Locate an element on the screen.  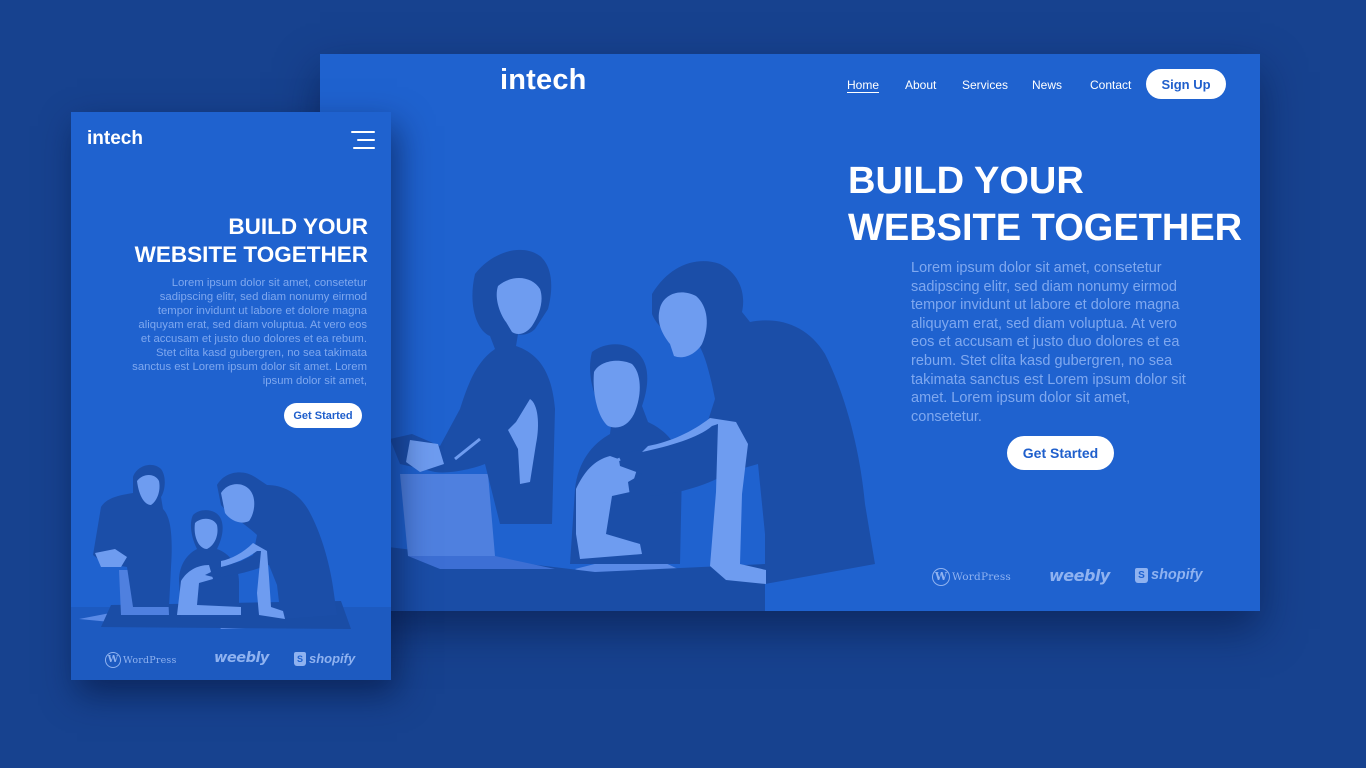
get-started-button: Get Started is located at coordinates (1060, 453).